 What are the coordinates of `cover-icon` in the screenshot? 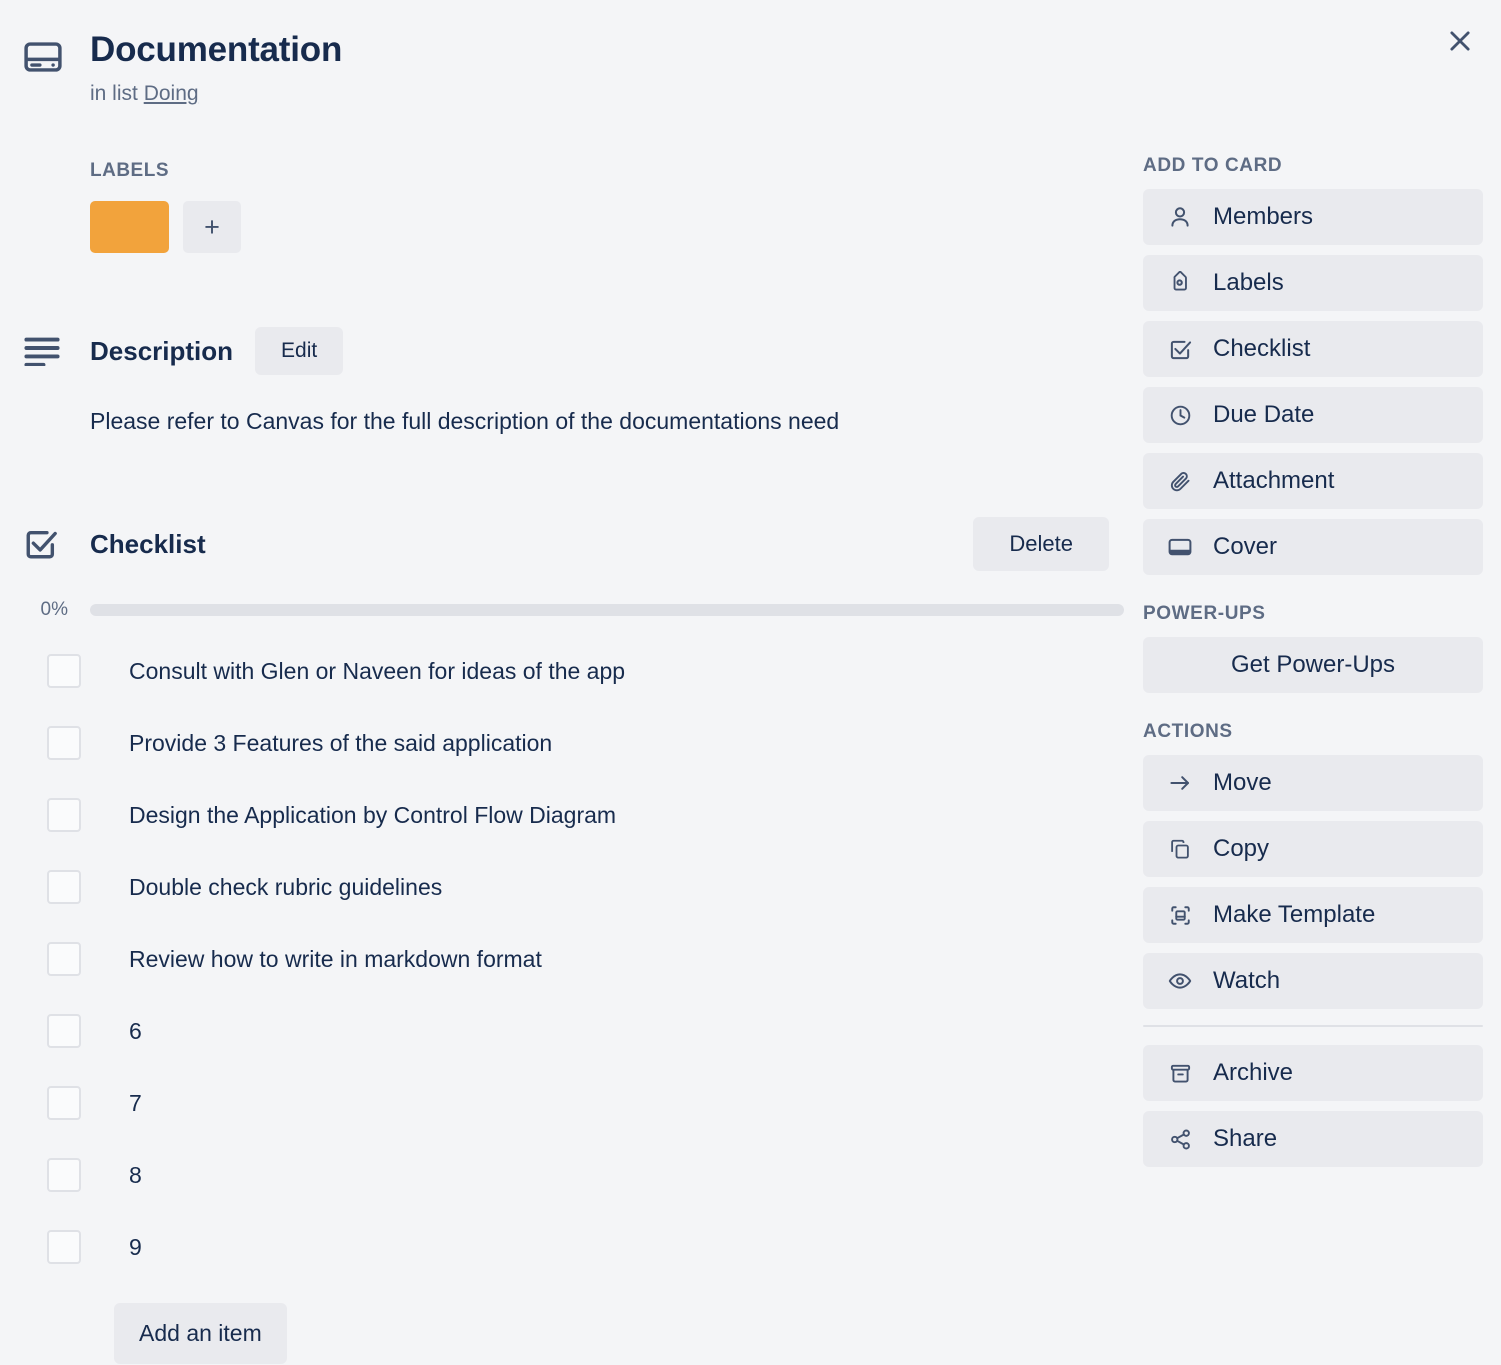 It's located at (1180, 547).